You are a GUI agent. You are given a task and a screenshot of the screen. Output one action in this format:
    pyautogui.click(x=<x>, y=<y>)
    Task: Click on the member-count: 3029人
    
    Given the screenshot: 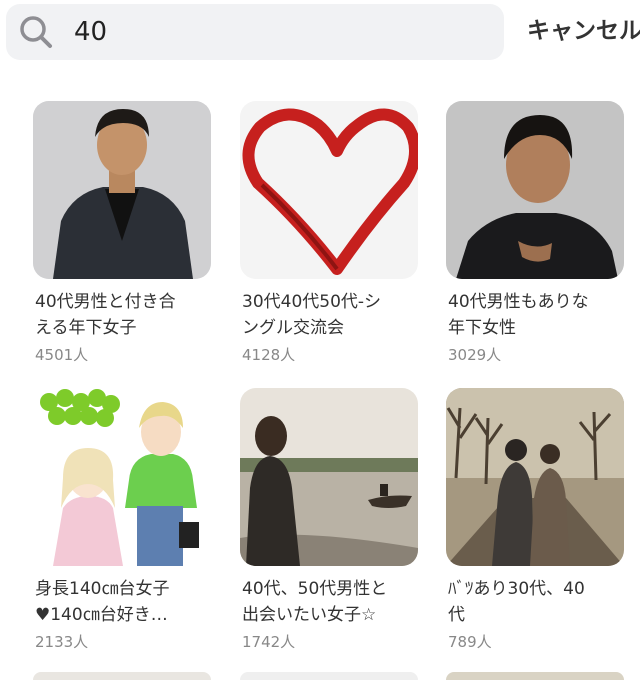 What is the action you would take?
    pyautogui.click(x=475, y=355)
    